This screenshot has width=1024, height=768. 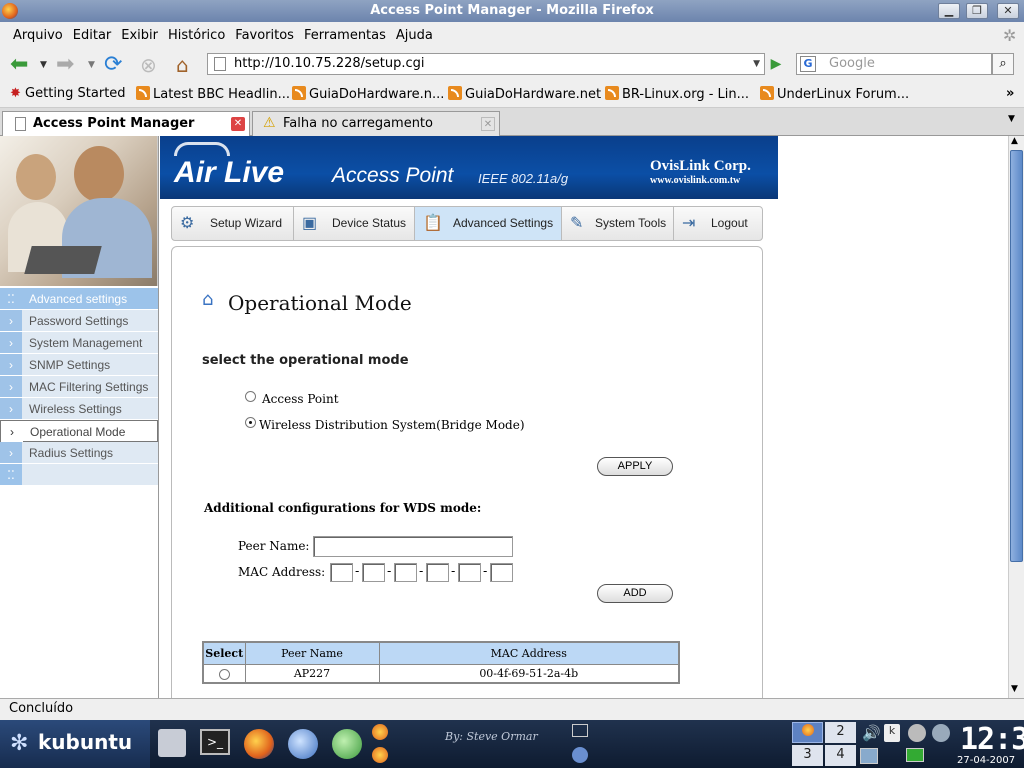 What do you see at coordinates (91, 65) in the screenshot?
I see `forward-dropdown-icon: ▼` at bounding box center [91, 65].